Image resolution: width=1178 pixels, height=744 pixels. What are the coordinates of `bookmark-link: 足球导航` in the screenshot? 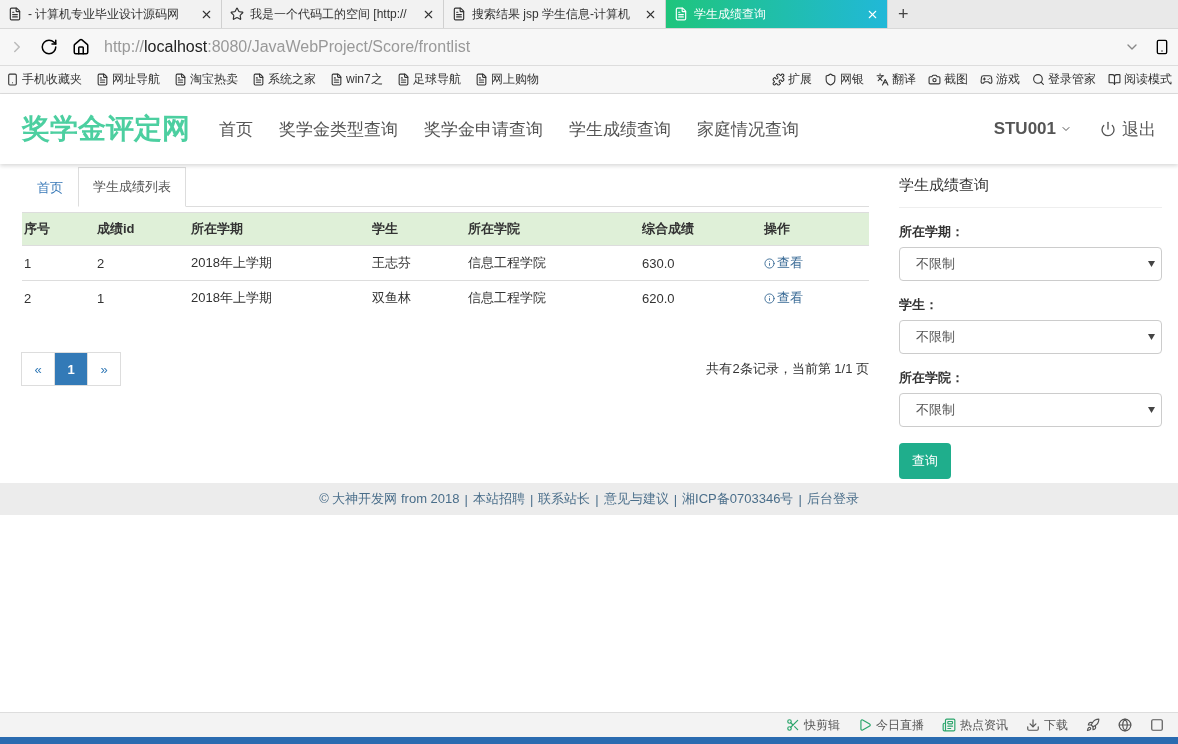 It's located at (428, 79).